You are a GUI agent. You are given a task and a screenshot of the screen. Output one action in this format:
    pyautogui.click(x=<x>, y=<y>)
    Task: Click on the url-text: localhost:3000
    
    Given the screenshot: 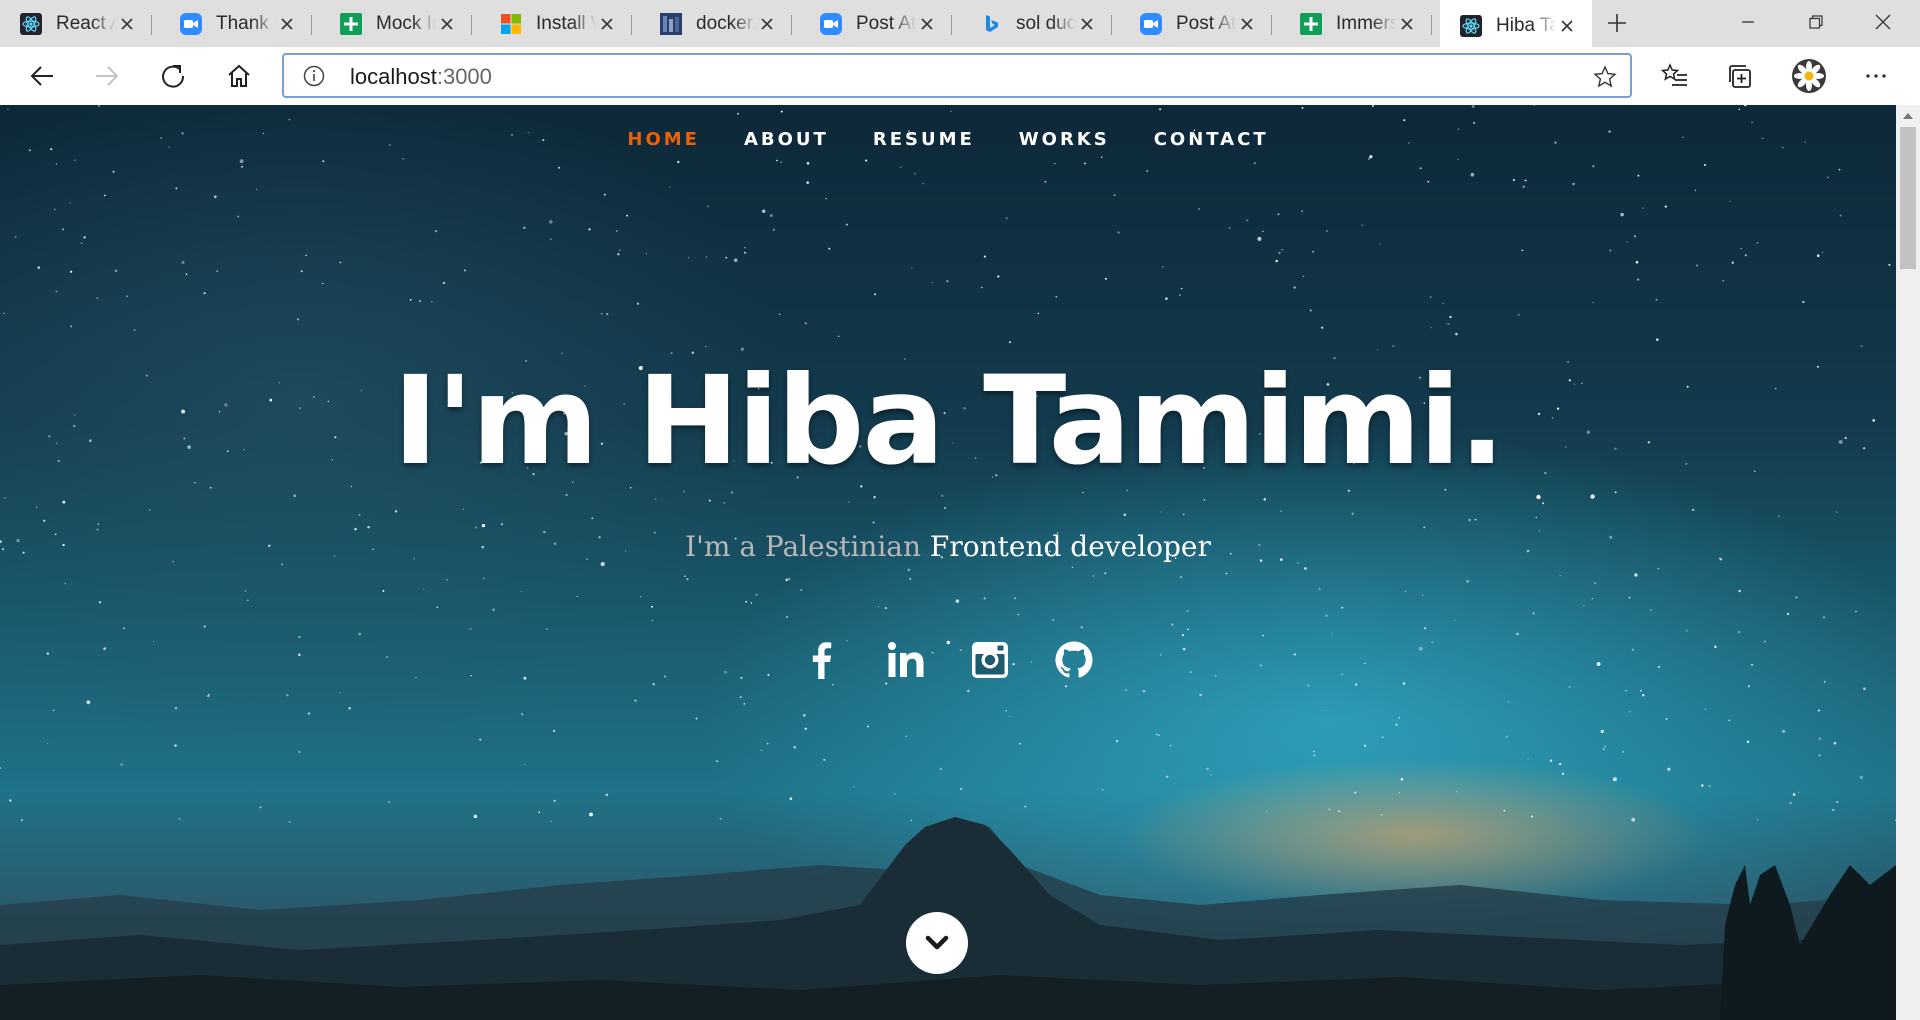 What is the action you would take?
    pyautogui.click(x=421, y=77)
    